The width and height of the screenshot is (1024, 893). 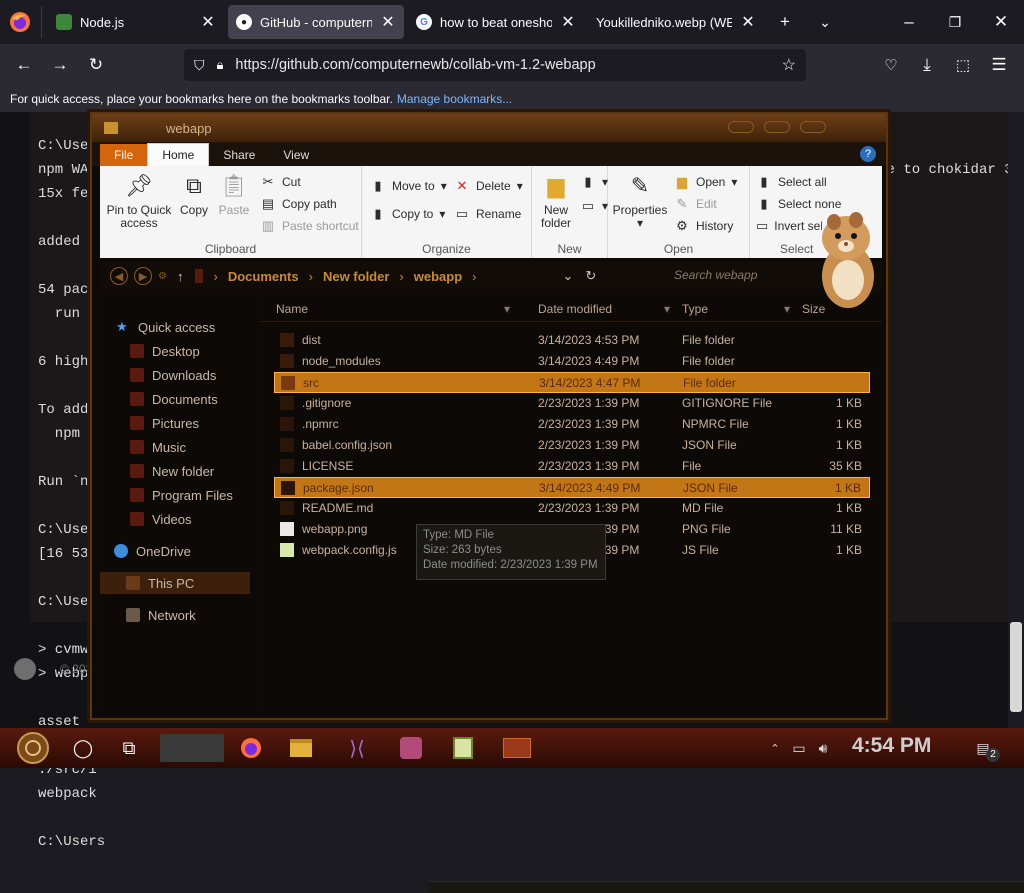 What do you see at coordinates (594, 206) in the screenshot?
I see `easy-access-button: ▭ ▾` at bounding box center [594, 206].